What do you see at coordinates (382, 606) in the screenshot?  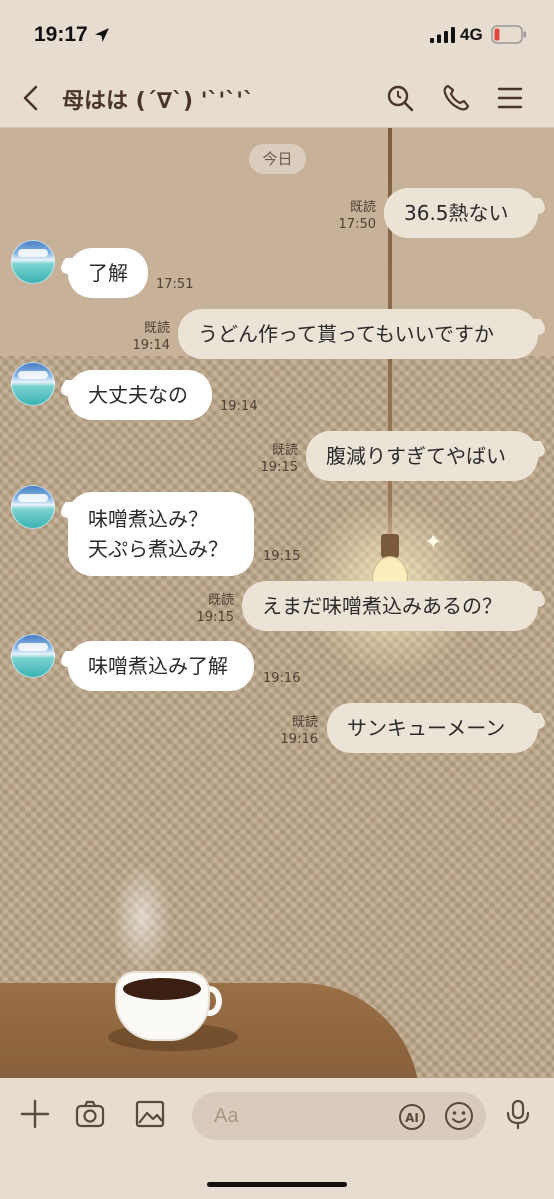 I see `message-text: えまだ味噌煮込みあるの？` at bounding box center [382, 606].